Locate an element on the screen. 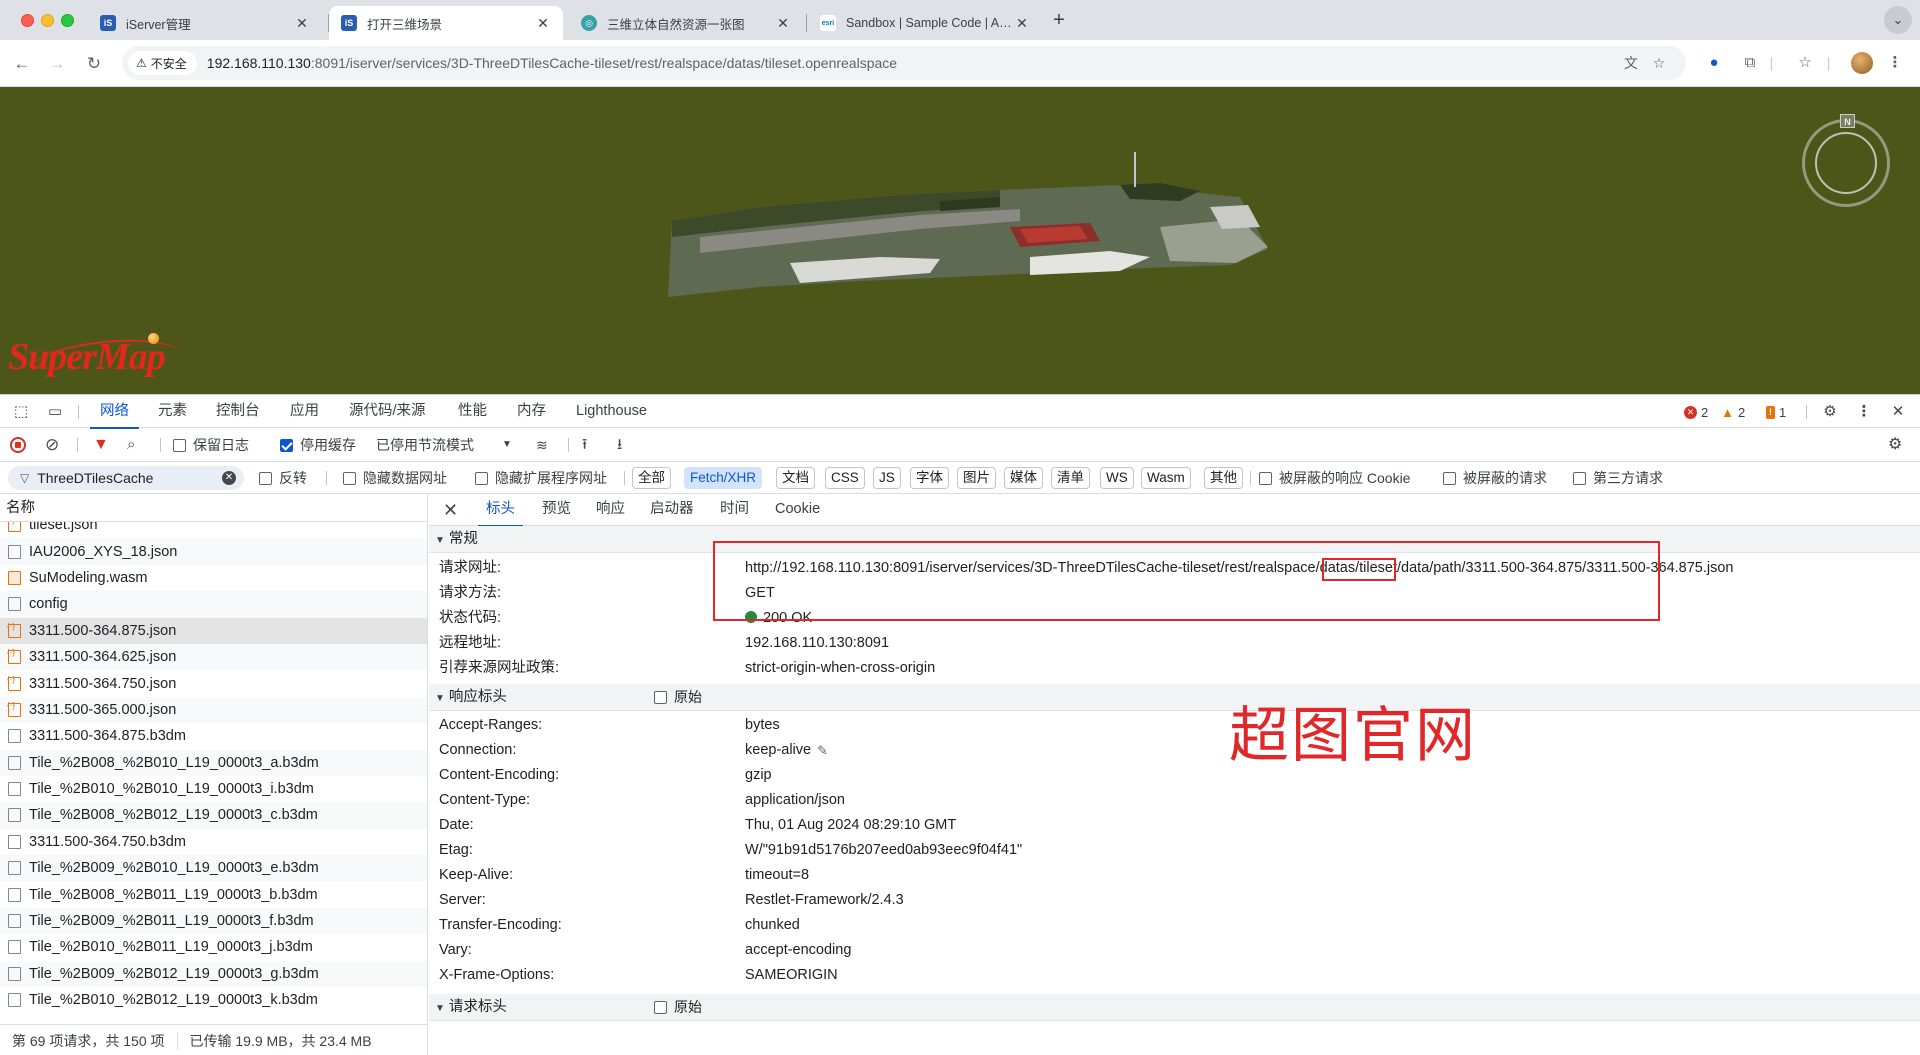 The image size is (1920, 1055). request-row: tileset.json is located at coordinates (213, 530).